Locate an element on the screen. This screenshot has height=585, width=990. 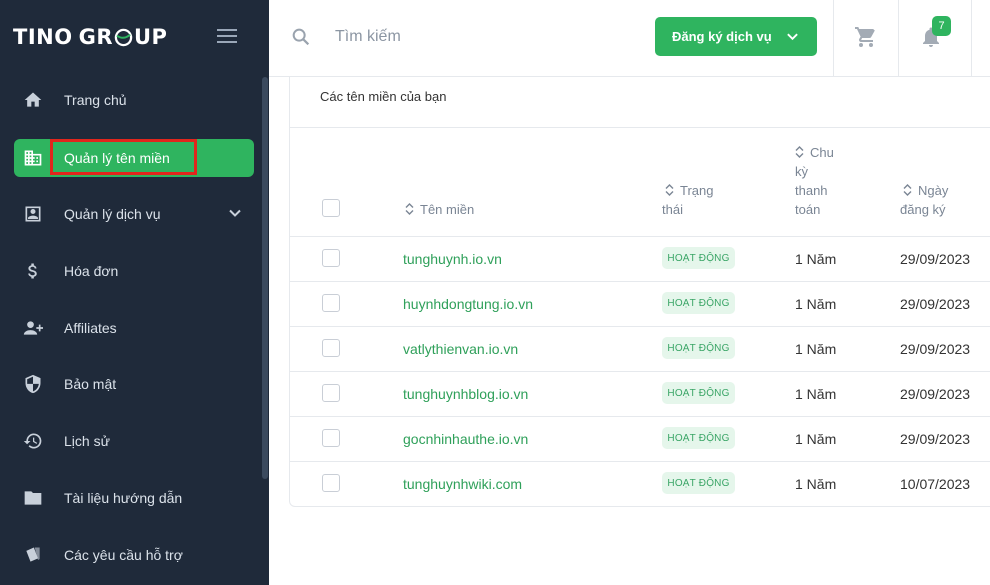
cart-icon is located at coordinates (866, 37).